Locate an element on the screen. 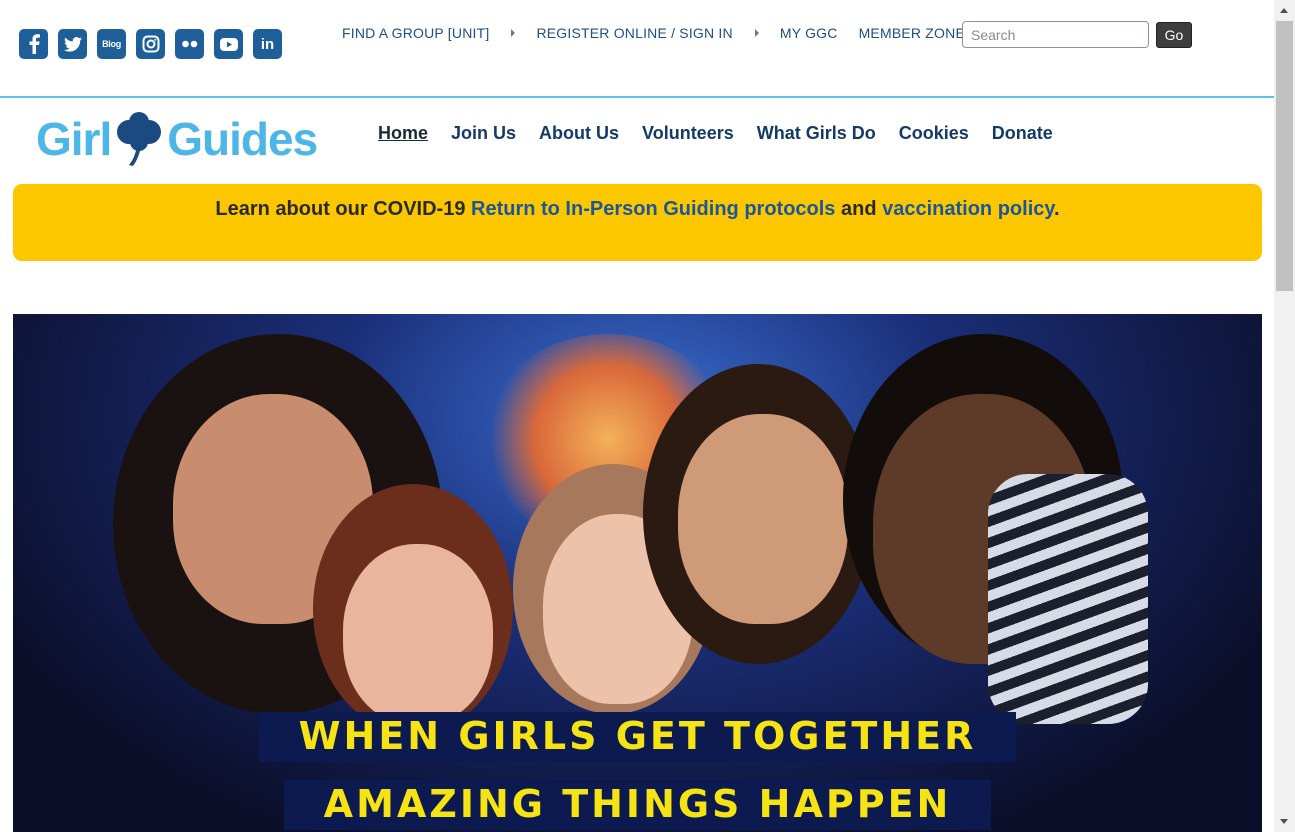  my-ggc-link: MY GGC is located at coordinates (809, 33).